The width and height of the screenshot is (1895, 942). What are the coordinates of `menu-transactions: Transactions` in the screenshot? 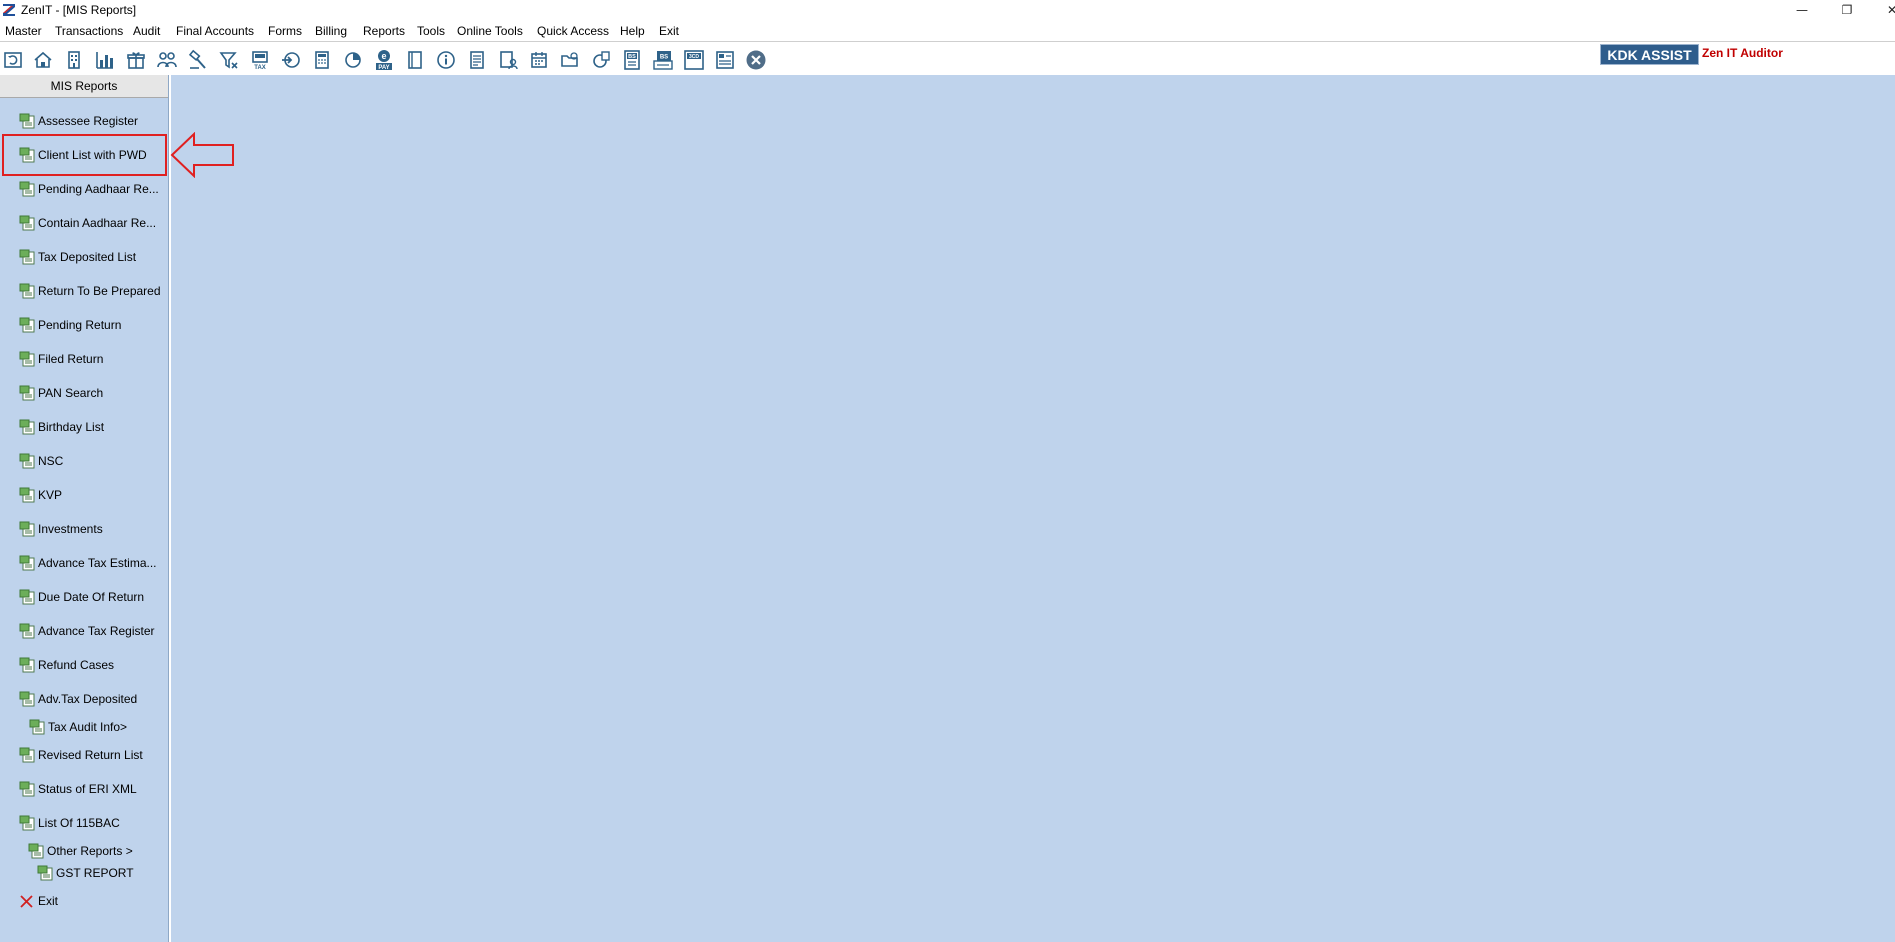 It's located at (89, 31).